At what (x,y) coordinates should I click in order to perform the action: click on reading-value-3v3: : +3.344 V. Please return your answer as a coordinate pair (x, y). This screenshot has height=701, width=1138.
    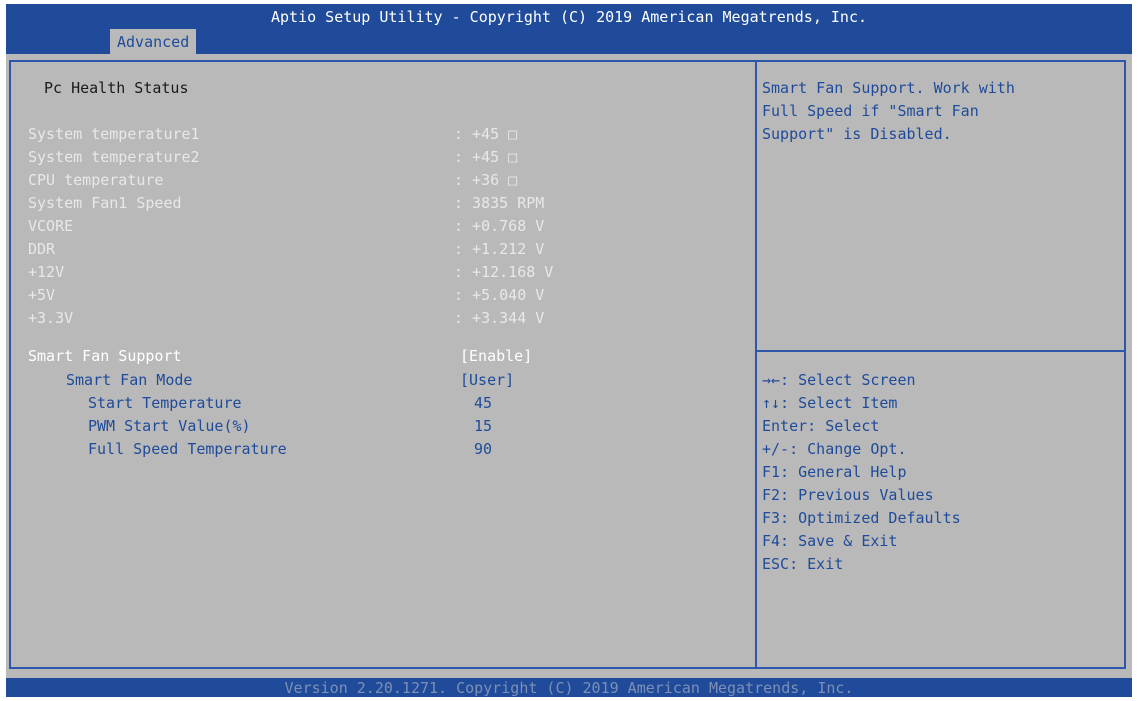
    Looking at the image, I should click on (499, 318).